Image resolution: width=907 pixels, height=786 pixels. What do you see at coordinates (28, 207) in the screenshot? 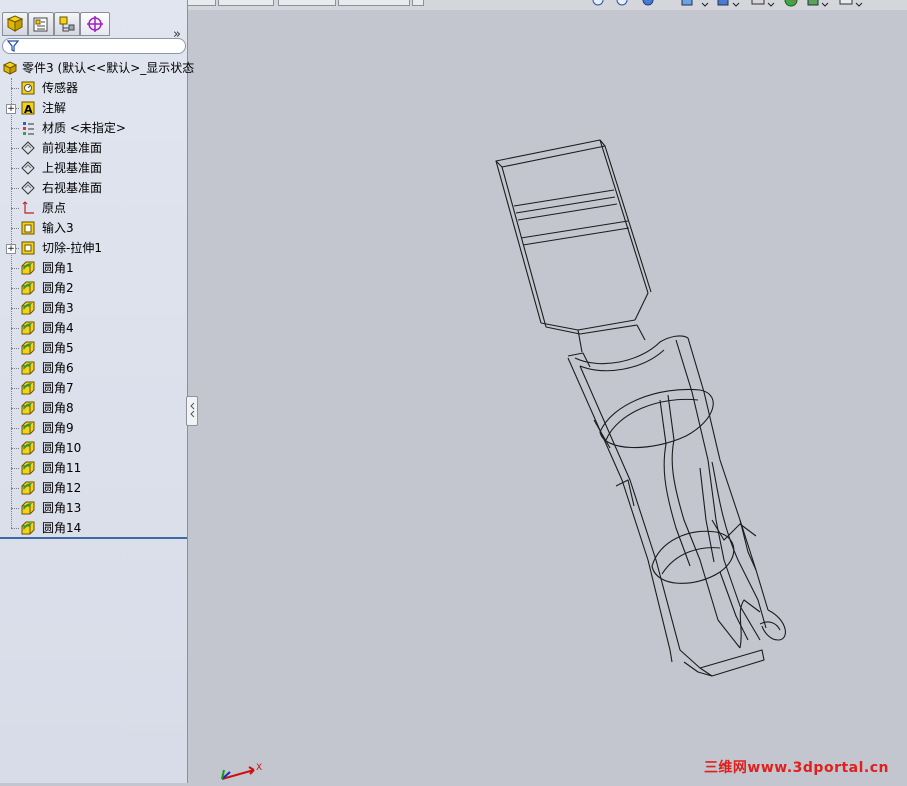
I see `origin-icon` at bounding box center [28, 207].